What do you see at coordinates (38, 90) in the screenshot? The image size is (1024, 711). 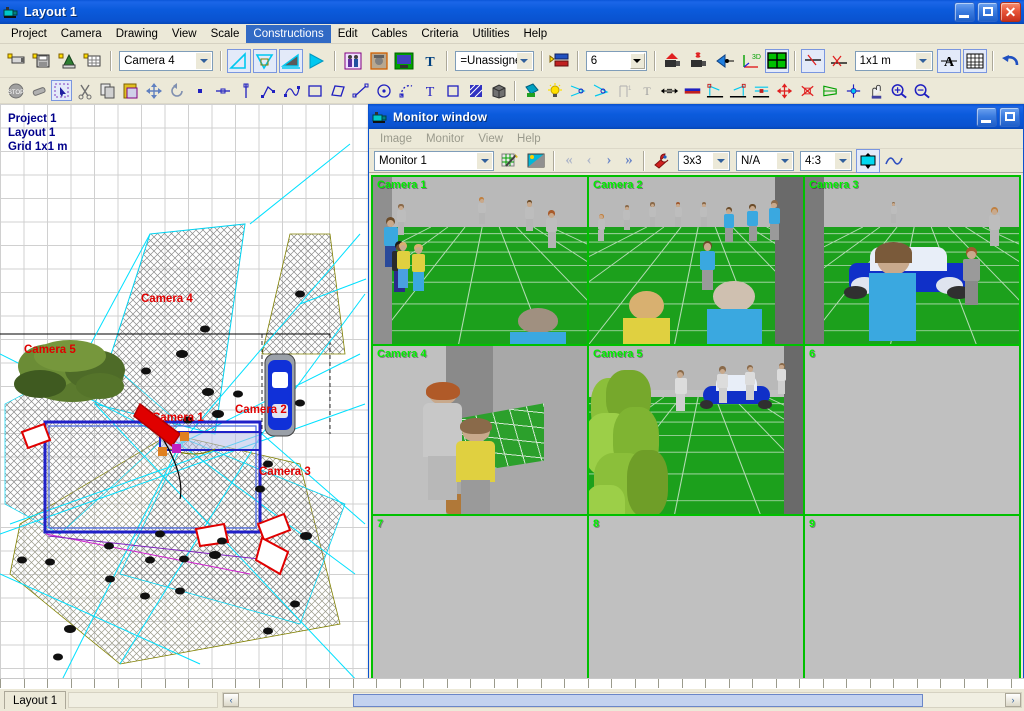 I see `eraser-icon` at bounding box center [38, 90].